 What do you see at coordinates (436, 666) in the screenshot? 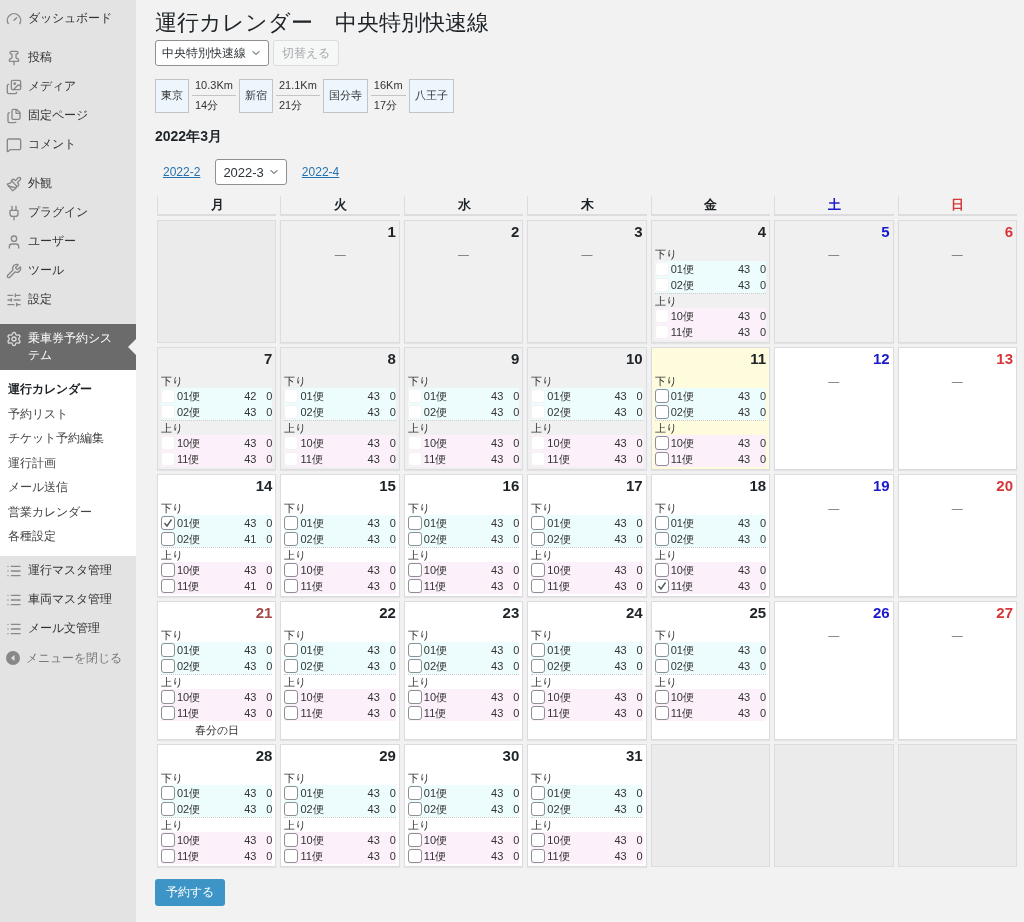
I see `trip-name: 02便` at bounding box center [436, 666].